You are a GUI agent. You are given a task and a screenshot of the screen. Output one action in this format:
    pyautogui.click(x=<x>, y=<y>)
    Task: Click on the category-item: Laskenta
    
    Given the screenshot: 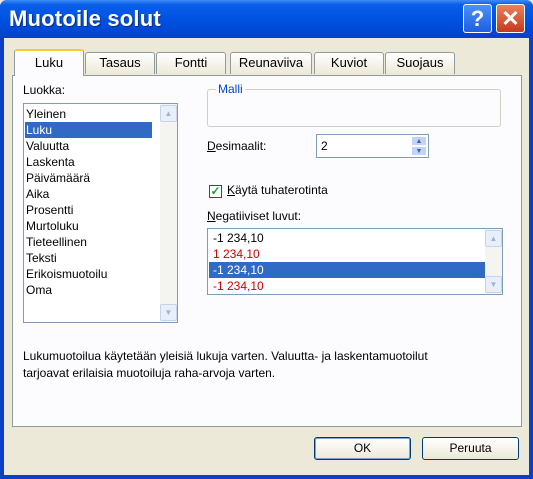 What is the action you would take?
    pyautogui.click(x=88, y=162)
    